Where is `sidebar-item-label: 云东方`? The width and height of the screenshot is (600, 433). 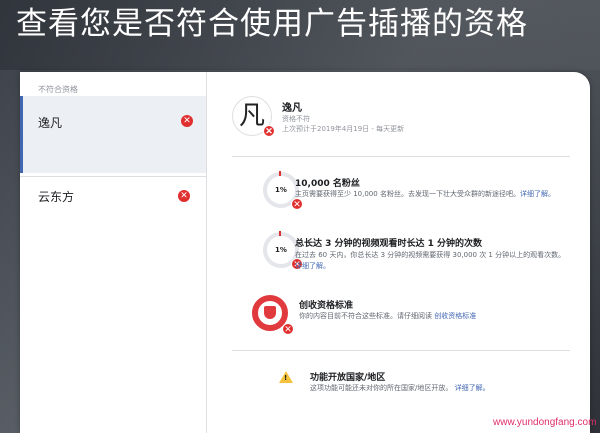 sidebar-item-label: 云东方 is located at coordinates (56, 197).